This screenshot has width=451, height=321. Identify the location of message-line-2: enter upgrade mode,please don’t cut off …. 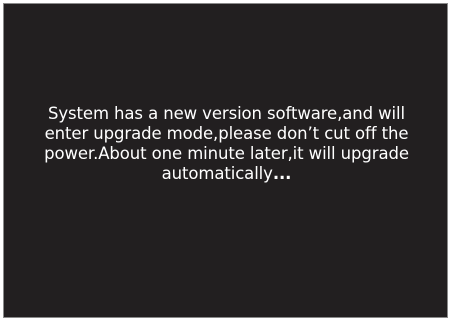
(226, 133).